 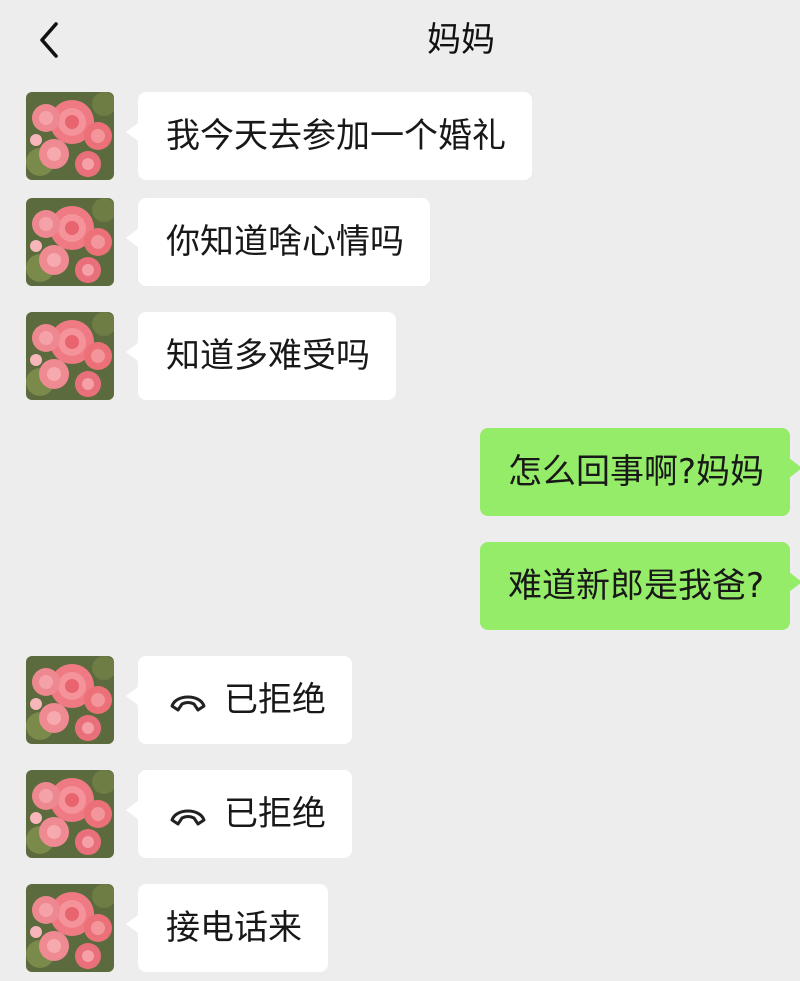 I want to click on message-bubble: 难道新郎是我爸?, so click(x=639, y=586).